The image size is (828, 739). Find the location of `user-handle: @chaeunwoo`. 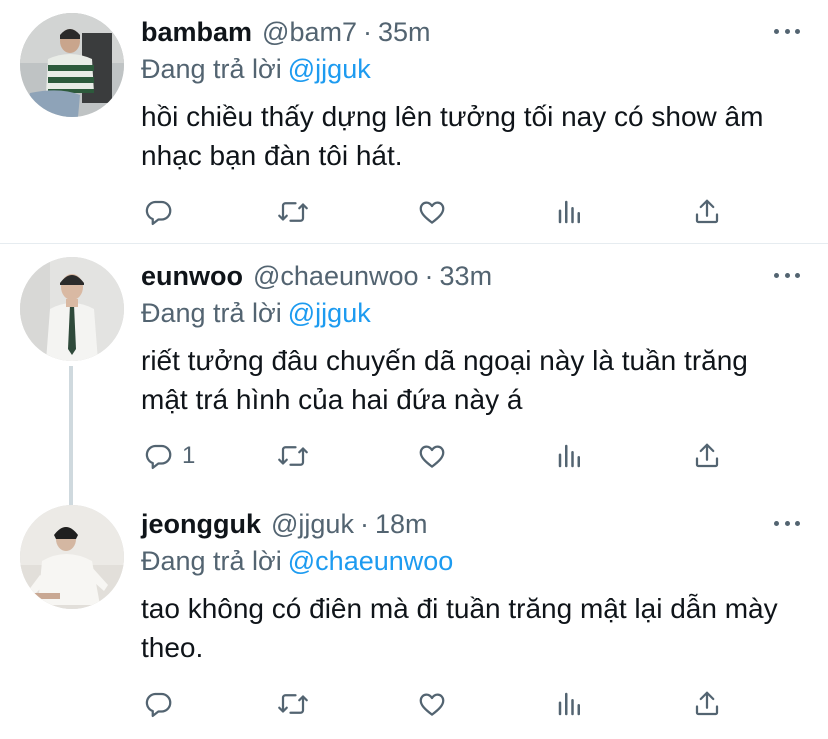

user-handle: @chaeunwoo is located at coordinates (336, 276).